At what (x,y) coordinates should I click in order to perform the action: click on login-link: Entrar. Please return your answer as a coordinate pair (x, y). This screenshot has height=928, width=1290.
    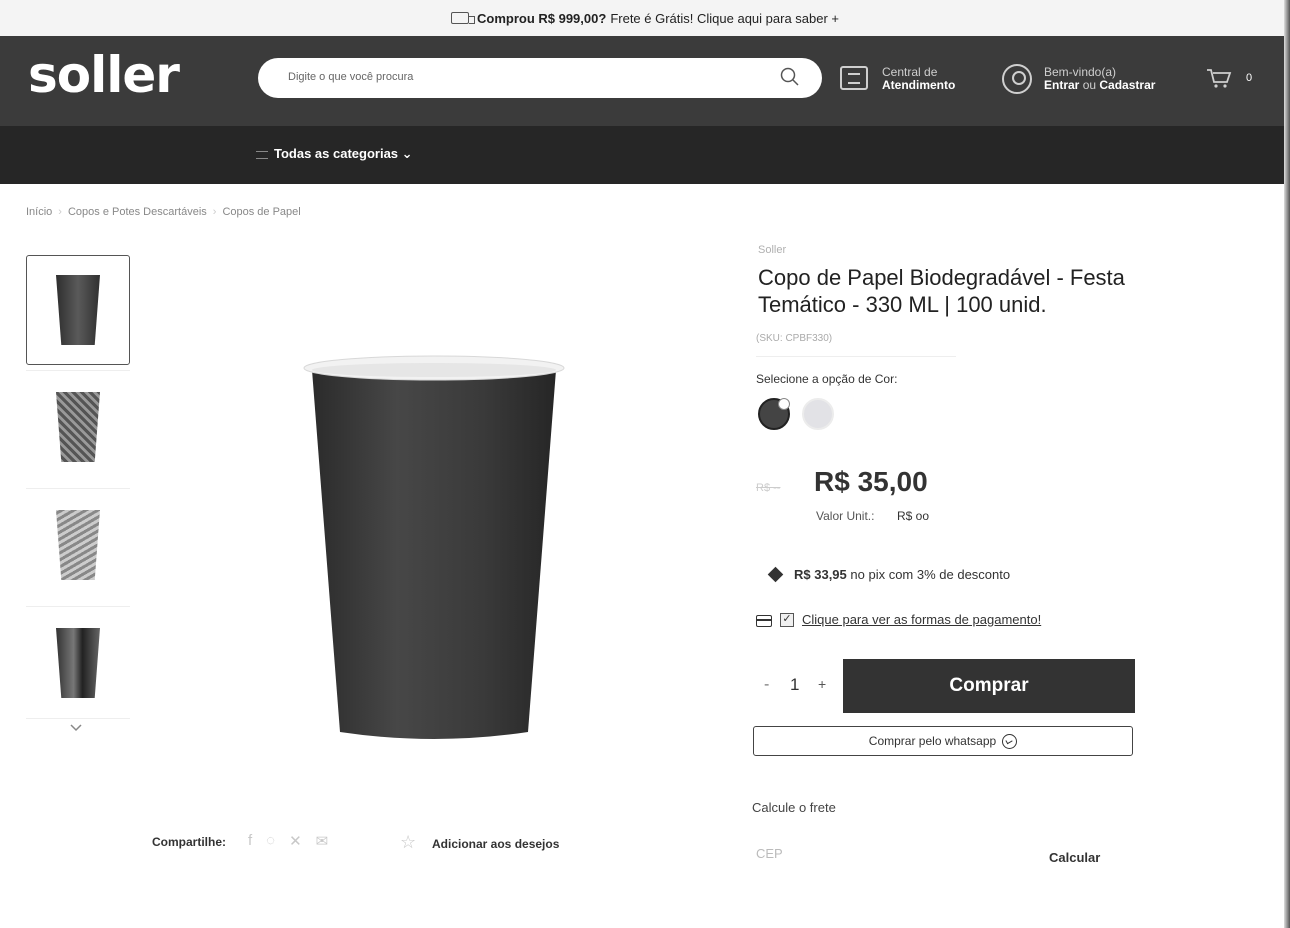
    Looking at the image, I should click on (1061, 85).